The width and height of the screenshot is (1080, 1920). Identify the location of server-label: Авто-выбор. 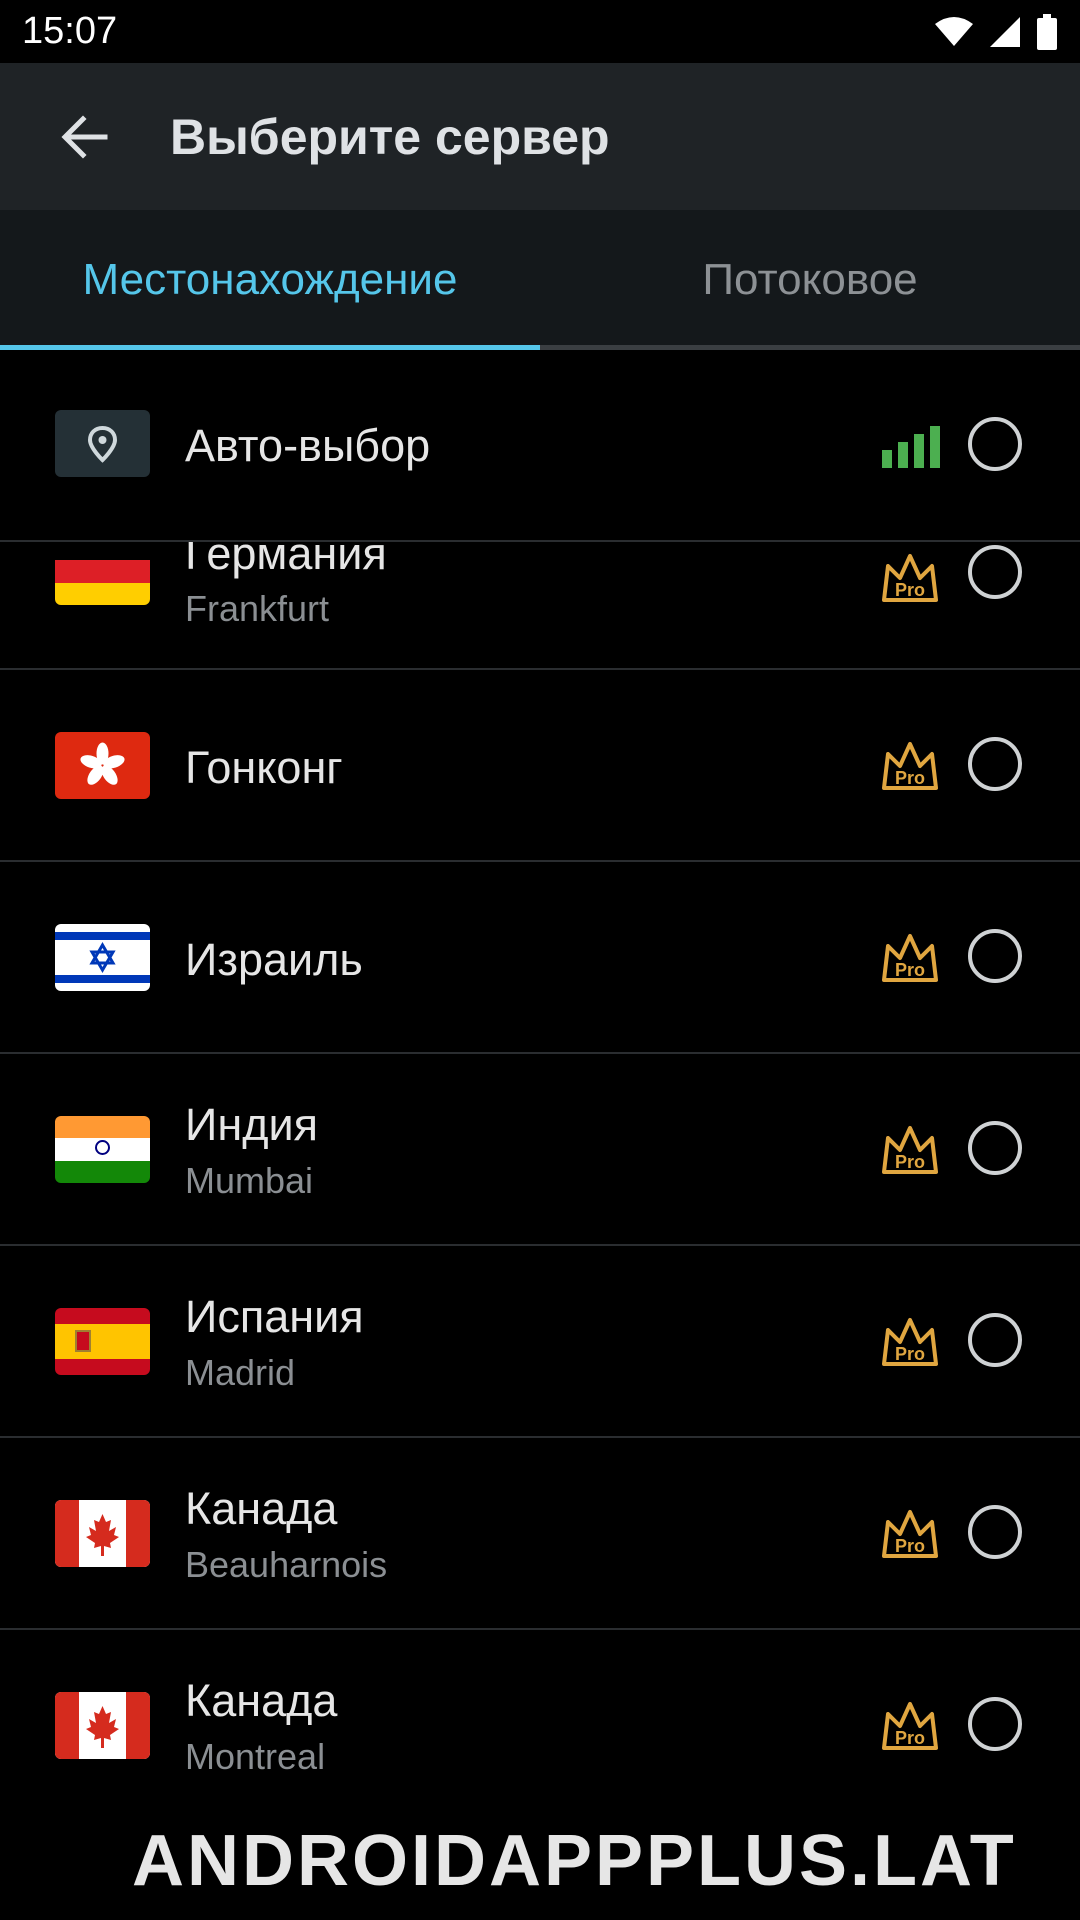
(308, 445).